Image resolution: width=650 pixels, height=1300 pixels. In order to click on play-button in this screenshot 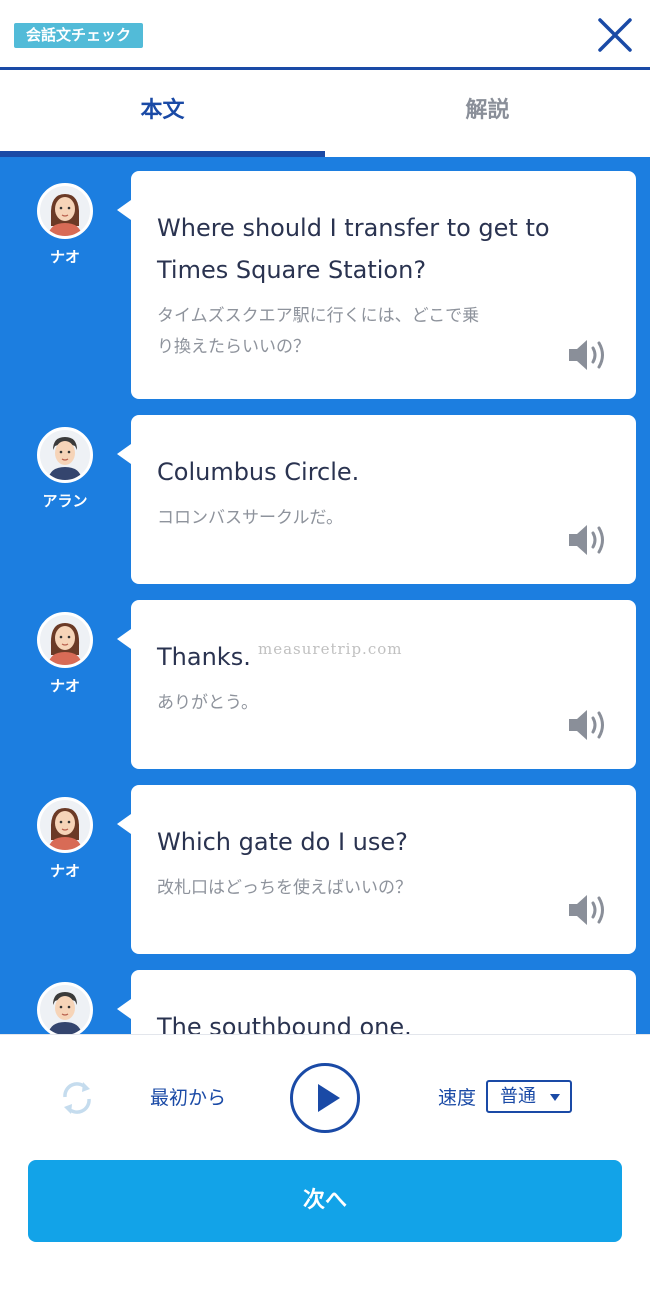, I will do `click(325, 1098)`.